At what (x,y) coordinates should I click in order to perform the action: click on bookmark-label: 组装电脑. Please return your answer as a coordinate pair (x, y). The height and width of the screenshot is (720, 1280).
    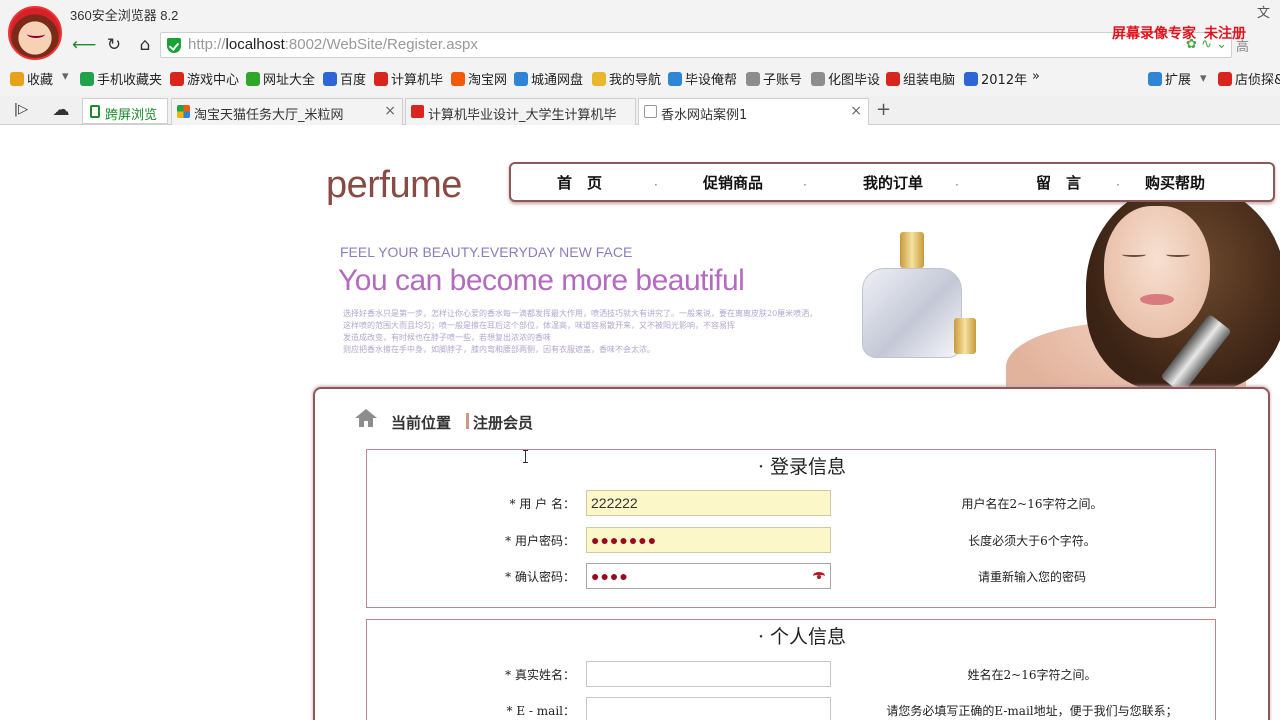
    Looking at the image, I should click on (929, 80).